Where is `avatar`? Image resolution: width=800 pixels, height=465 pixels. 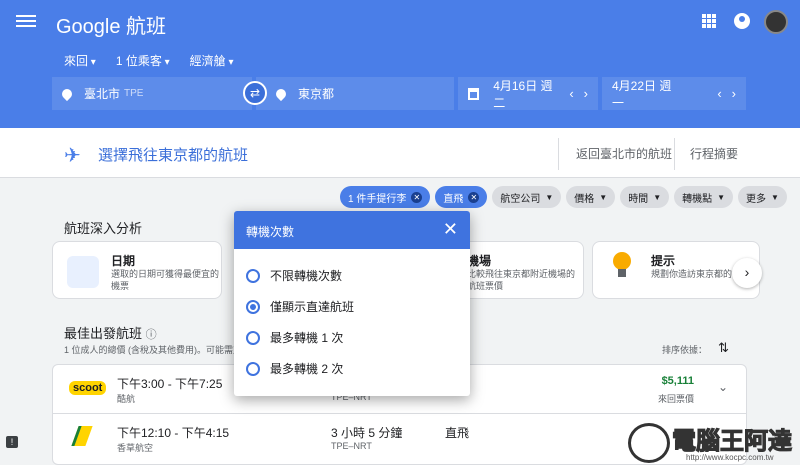 avatar is located at coordinates (776, 22).